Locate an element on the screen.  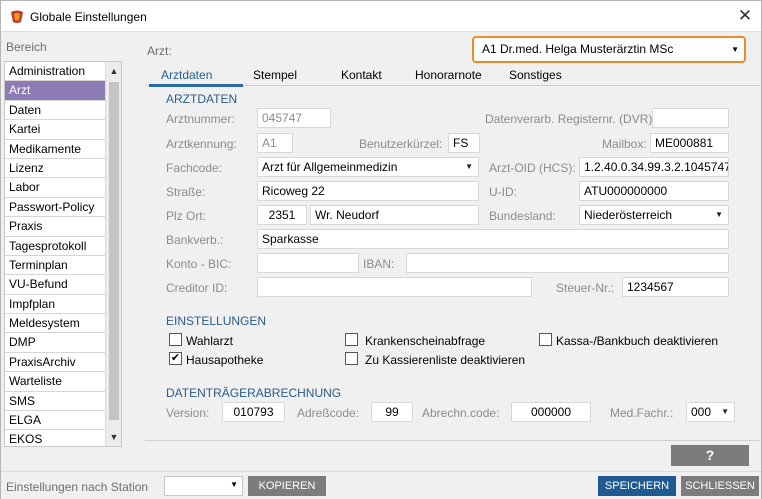
arzt-select-value: A1 Dr.med. Helga Musterärztin MSc is located at coordinates (578, 49).